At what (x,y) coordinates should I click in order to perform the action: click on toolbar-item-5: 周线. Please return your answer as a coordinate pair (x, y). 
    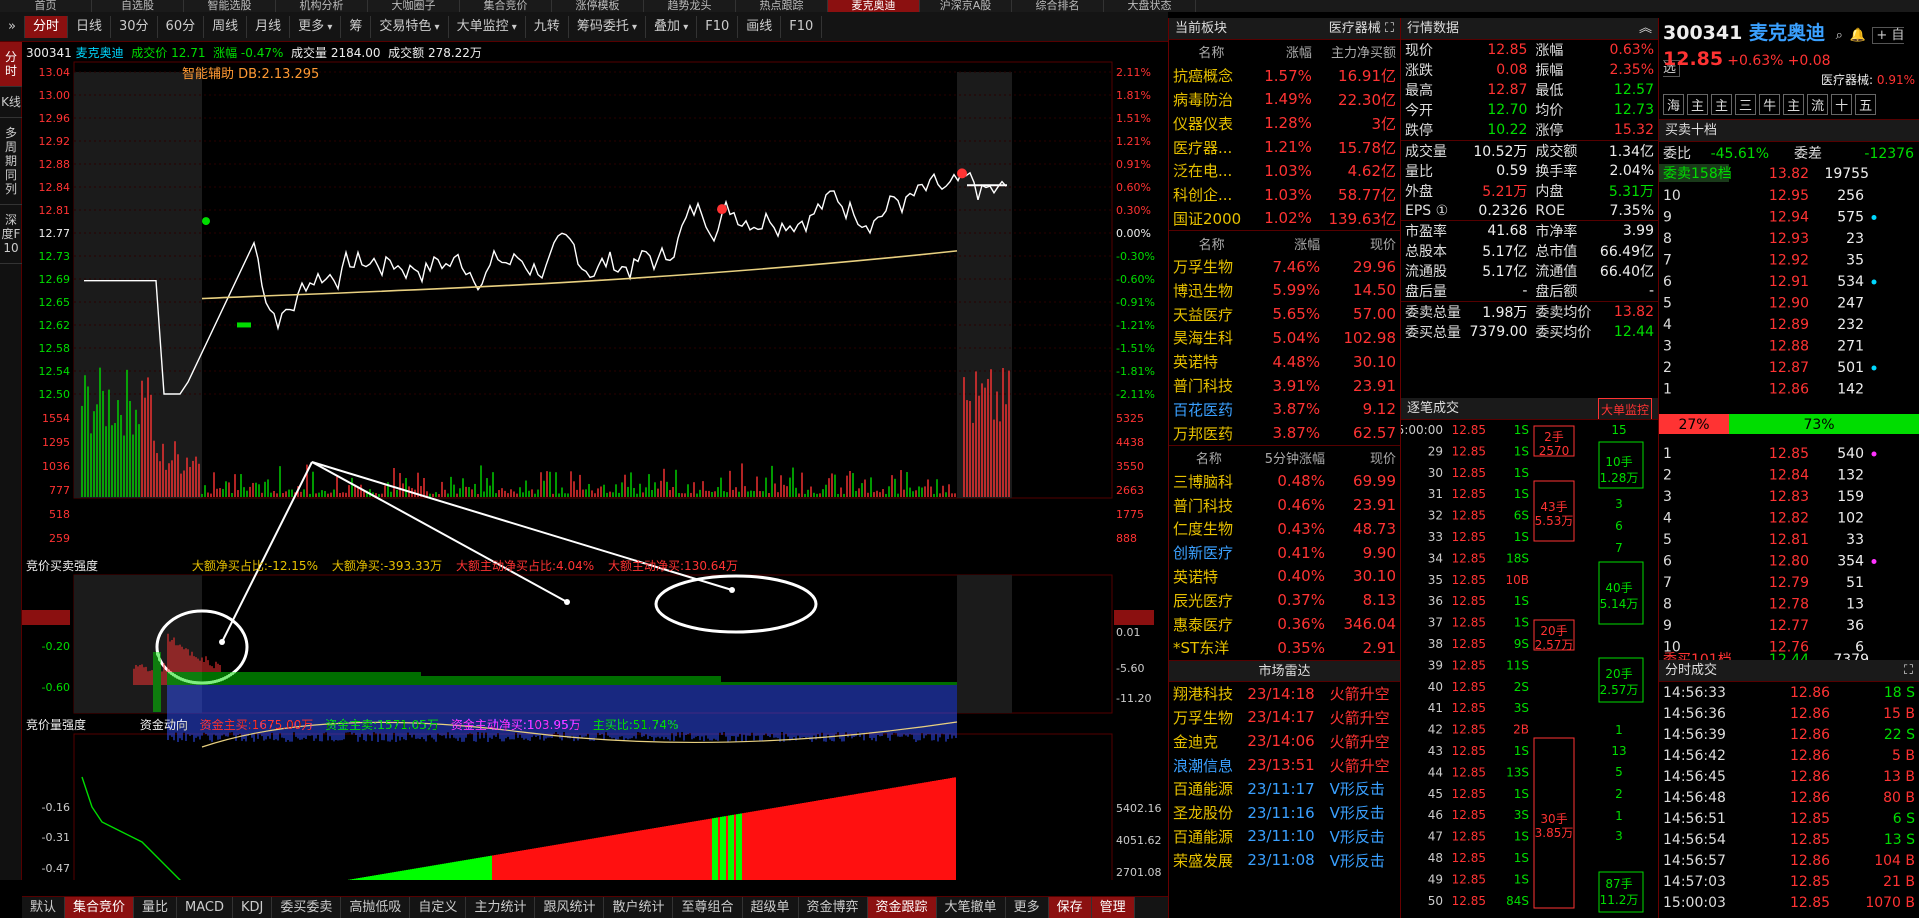
    Looking at the image, I should click on (226, 26).